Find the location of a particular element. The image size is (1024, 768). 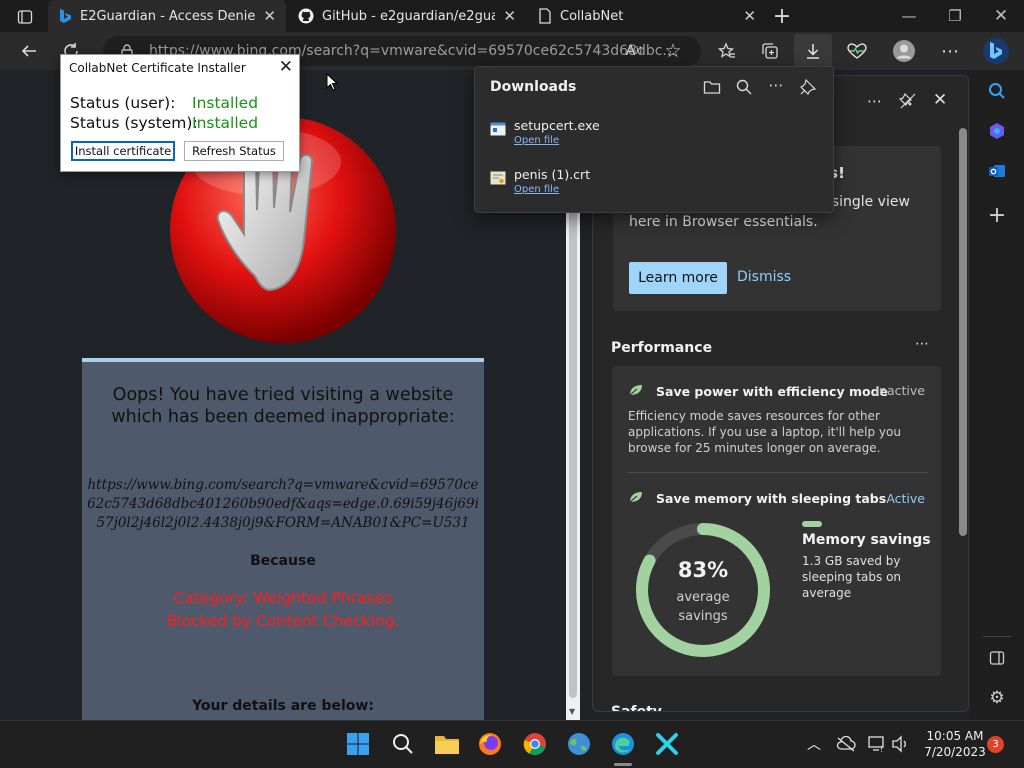

details-label: Your details are below: is located at coordinates (283, 706).